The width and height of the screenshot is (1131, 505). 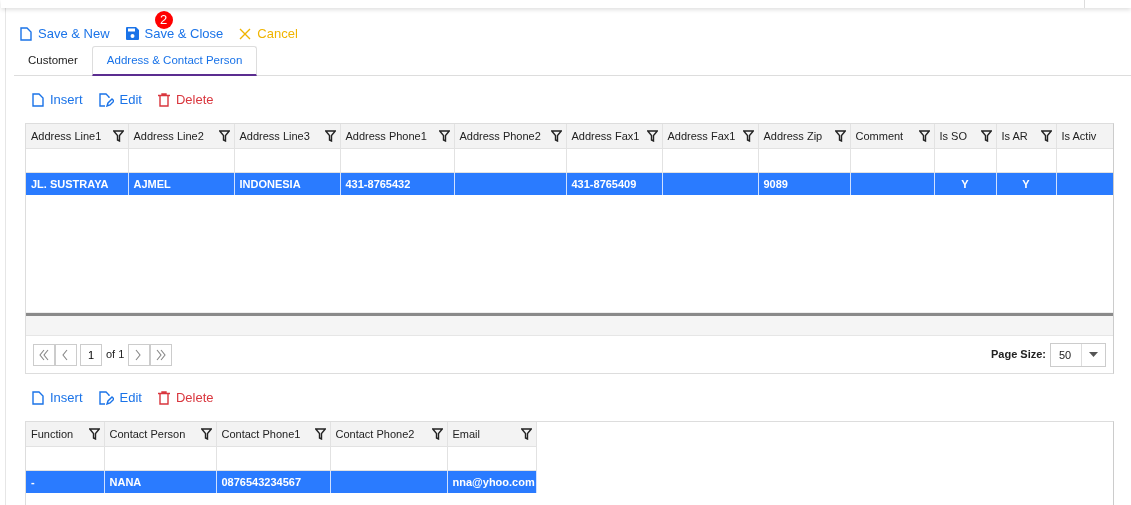 I want to click on page-size-label: Page Size:, so click(x=1018, y=355).